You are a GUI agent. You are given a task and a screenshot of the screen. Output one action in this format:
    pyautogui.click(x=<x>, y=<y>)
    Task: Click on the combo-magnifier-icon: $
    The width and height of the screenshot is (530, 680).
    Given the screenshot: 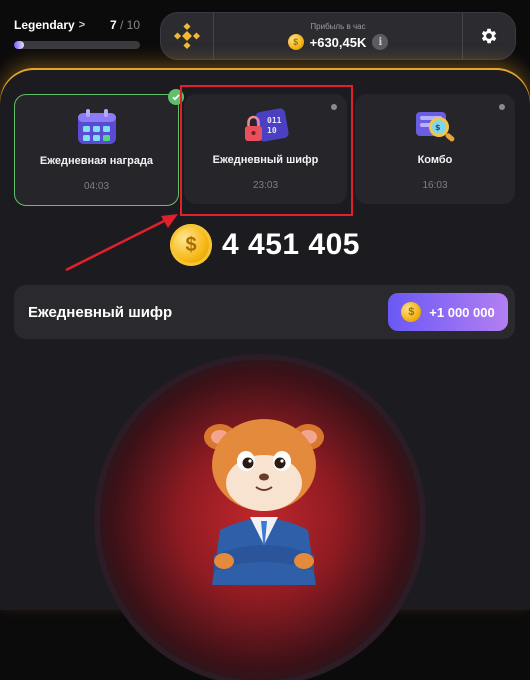 What is the action you would take?
    pyautogui.click(x=435, y=127)
    